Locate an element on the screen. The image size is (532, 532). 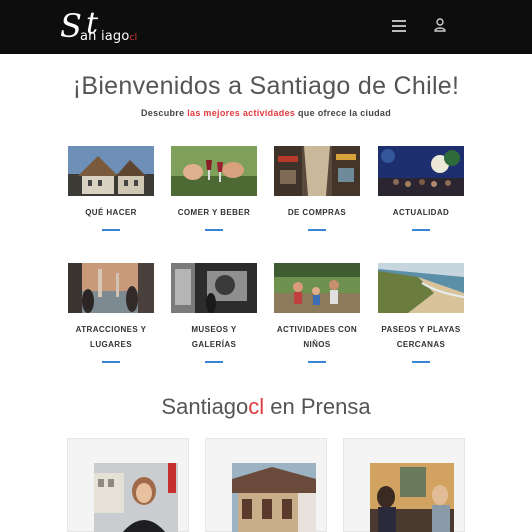
atracciones-photo is located at coordinates (111, 288).